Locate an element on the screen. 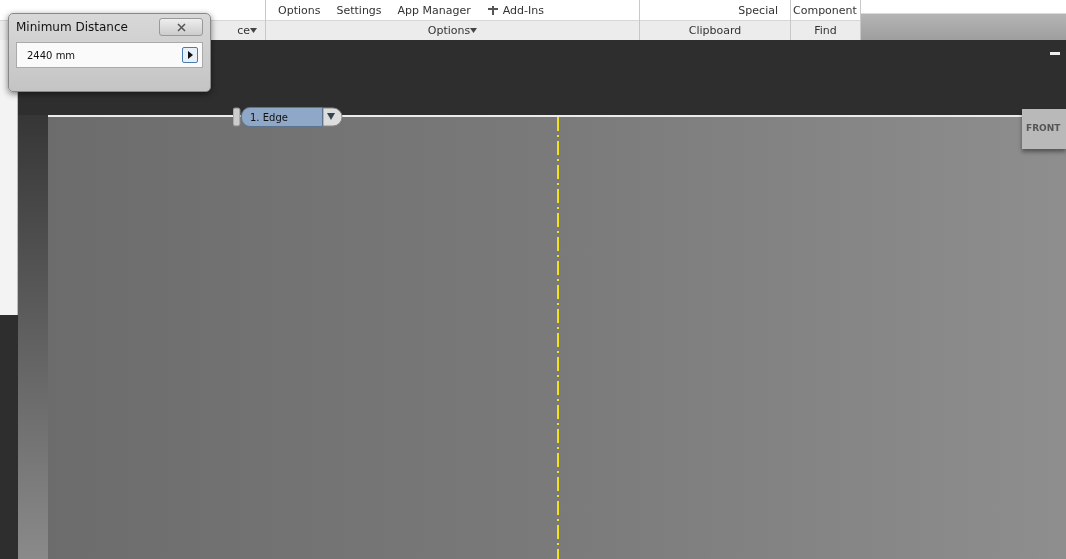  ribbon-command: Options is located at coordinates (299, 10).